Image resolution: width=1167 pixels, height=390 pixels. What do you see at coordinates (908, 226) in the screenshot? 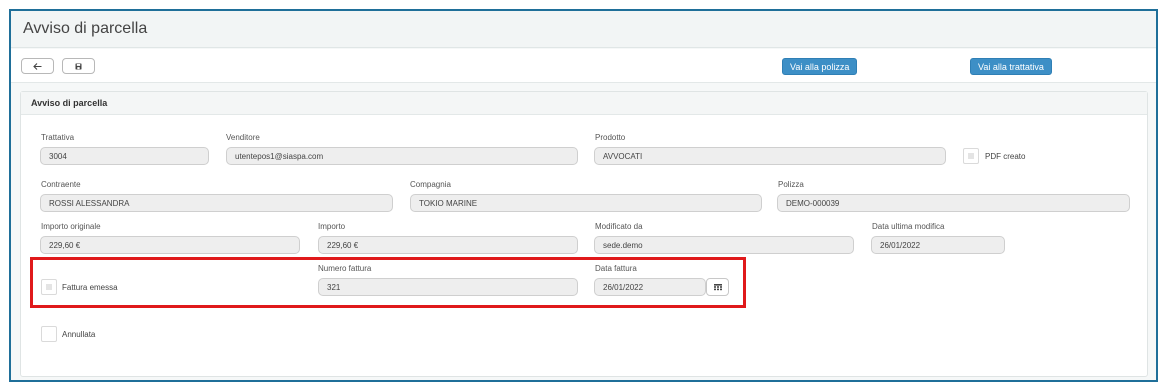
I see `data-ultima-modifica-label: Data ultima modifica` at bounding box center [908, 226].